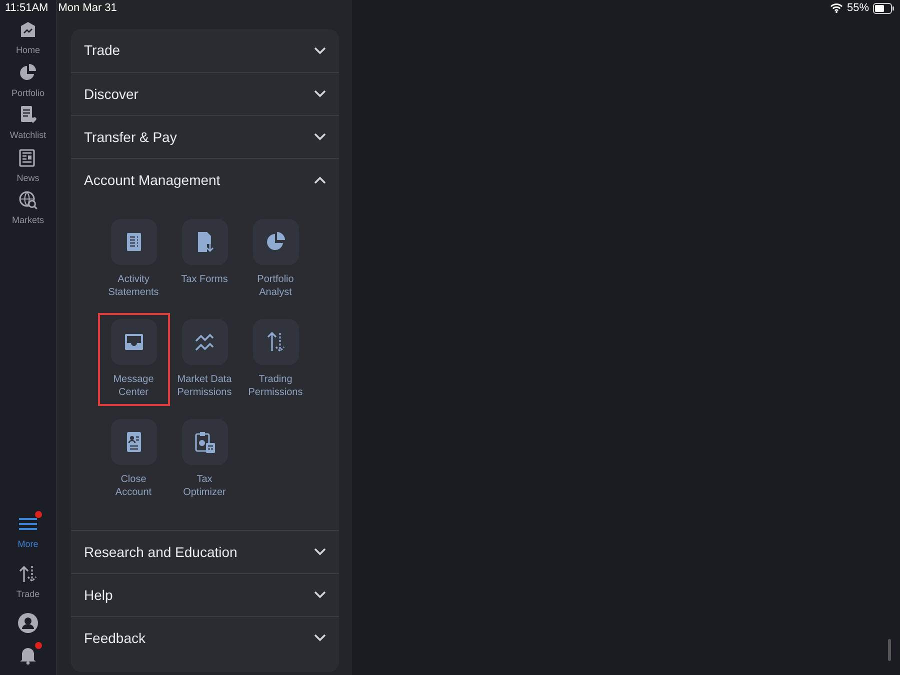 The width and height of the screenshot is (900, 675). Describe the element at coordinates (204, 442) in the screenshot. I see `clipboard-calculator-icon` at that location.